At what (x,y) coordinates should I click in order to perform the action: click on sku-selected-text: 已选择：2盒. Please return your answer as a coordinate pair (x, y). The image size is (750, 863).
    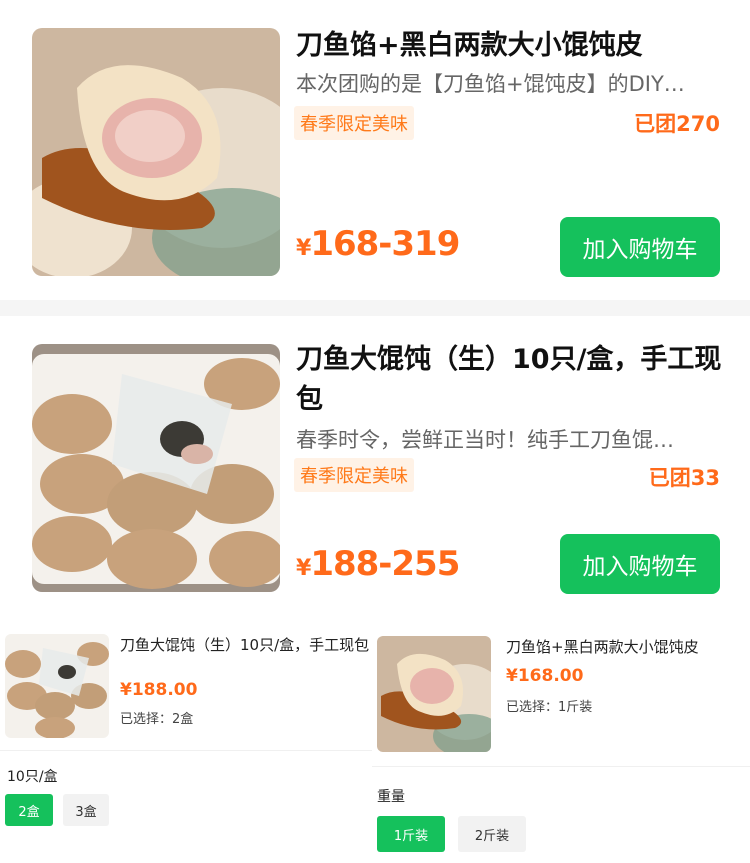
    Looking at the image, I should click on (157, 719).